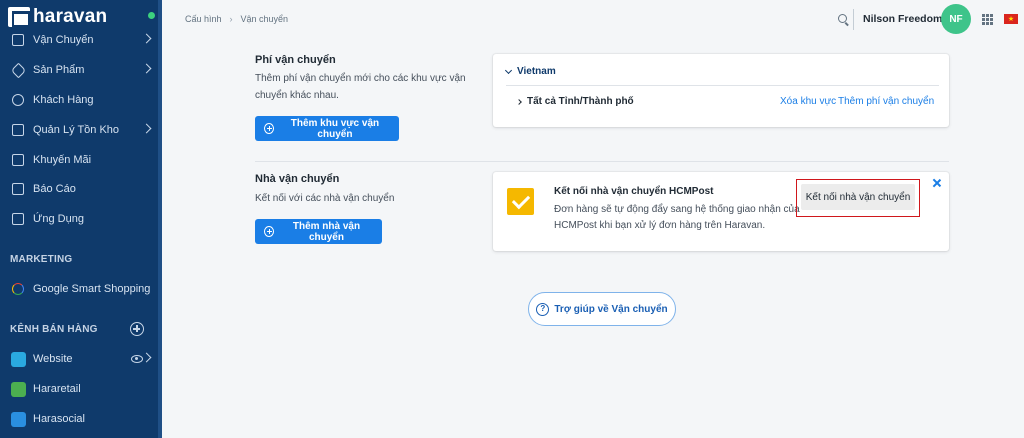 The height and width of the screenshot is (438, 1024). I want to click on breadcrumb-settings: Cấu hình, so click(203, 19).